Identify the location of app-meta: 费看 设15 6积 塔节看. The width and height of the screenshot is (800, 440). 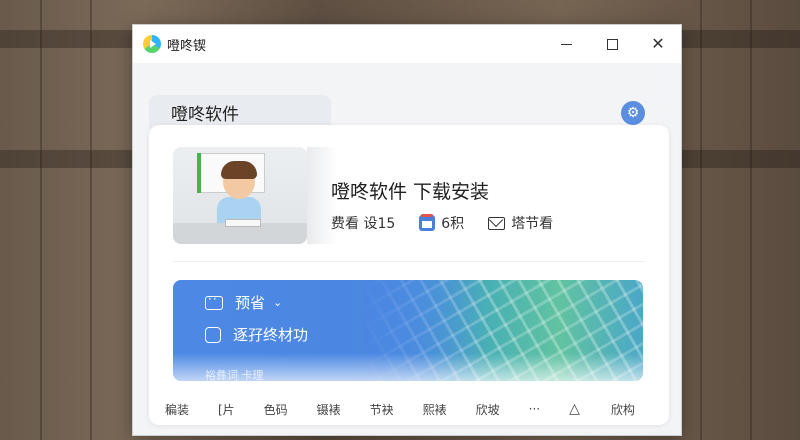
(454, 223).